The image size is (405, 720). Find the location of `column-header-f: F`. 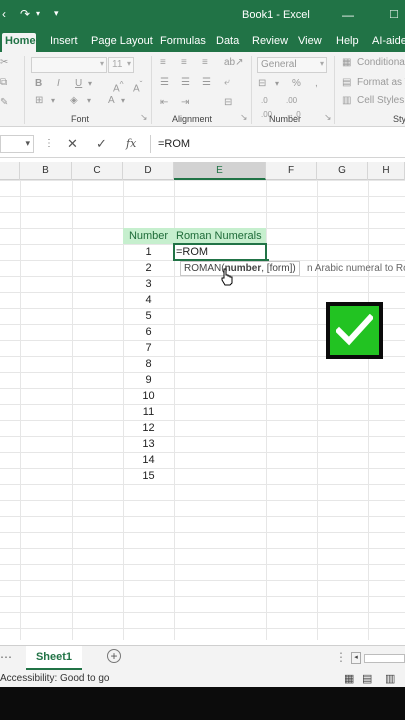

column-header-f: F is located at coordinates (291, 171).